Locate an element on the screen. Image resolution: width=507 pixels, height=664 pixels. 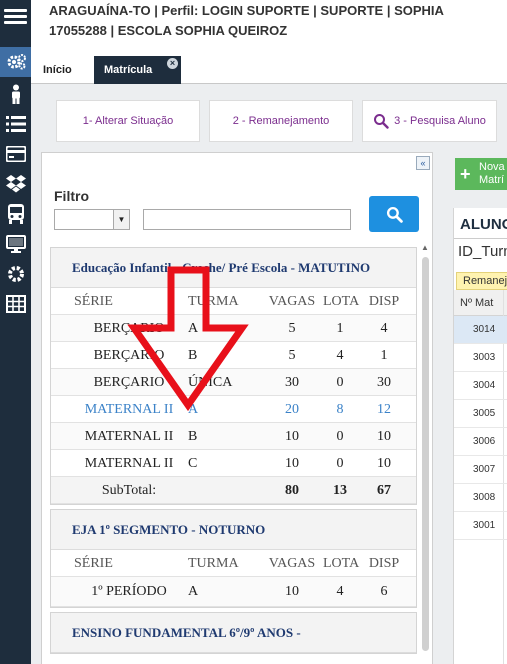
cell-disp: 10 is located at coordinates (384, 463).